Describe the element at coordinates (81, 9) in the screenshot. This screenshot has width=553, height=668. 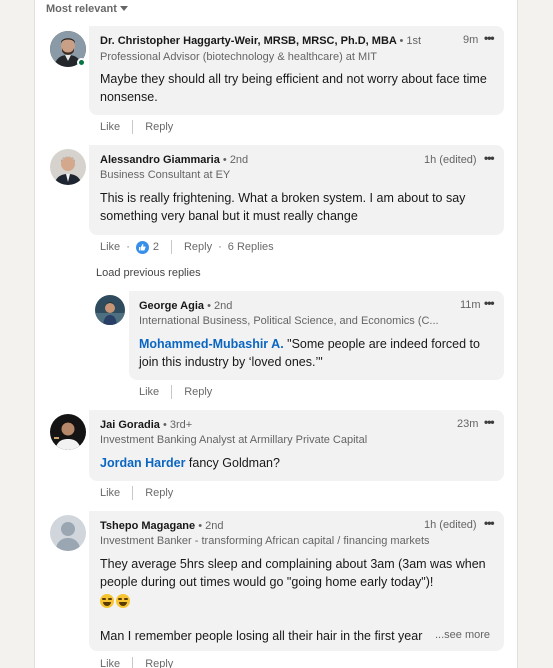
I see `sort-label: Most relevant` at that location.